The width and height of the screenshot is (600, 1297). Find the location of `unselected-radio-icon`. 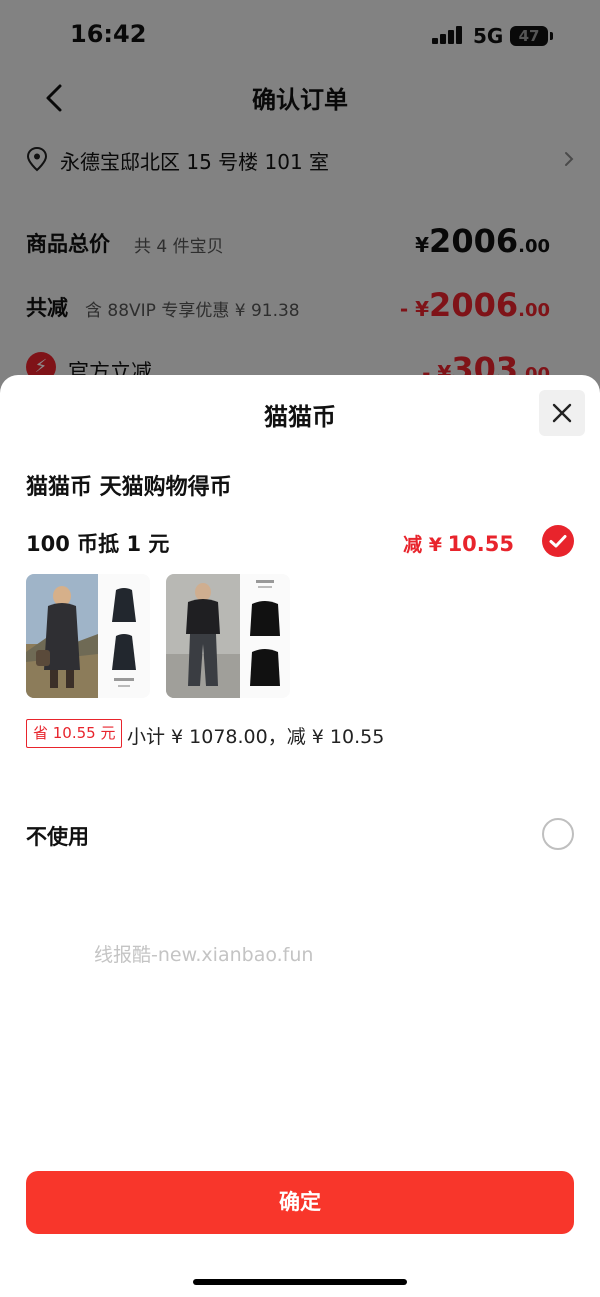

unselected-radio-icon is located at coordinates (558, 834).